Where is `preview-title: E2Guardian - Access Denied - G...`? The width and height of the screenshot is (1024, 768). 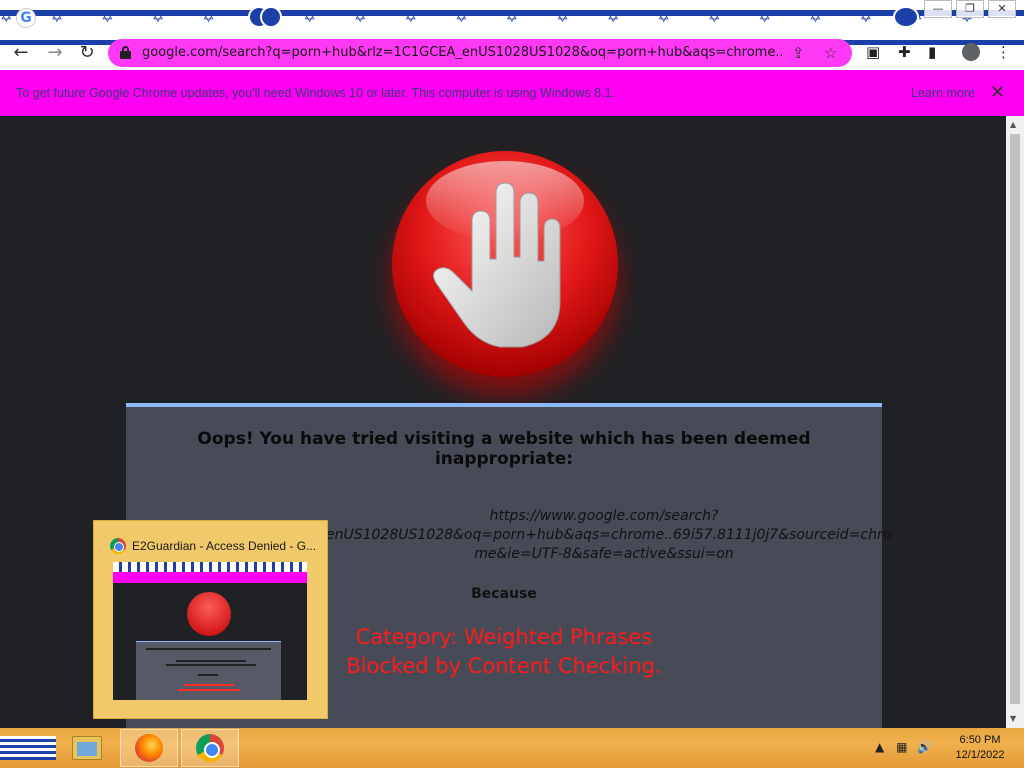 preview-title: E2Guardian - Access Denied - G... is located at coordinates (224, 546).